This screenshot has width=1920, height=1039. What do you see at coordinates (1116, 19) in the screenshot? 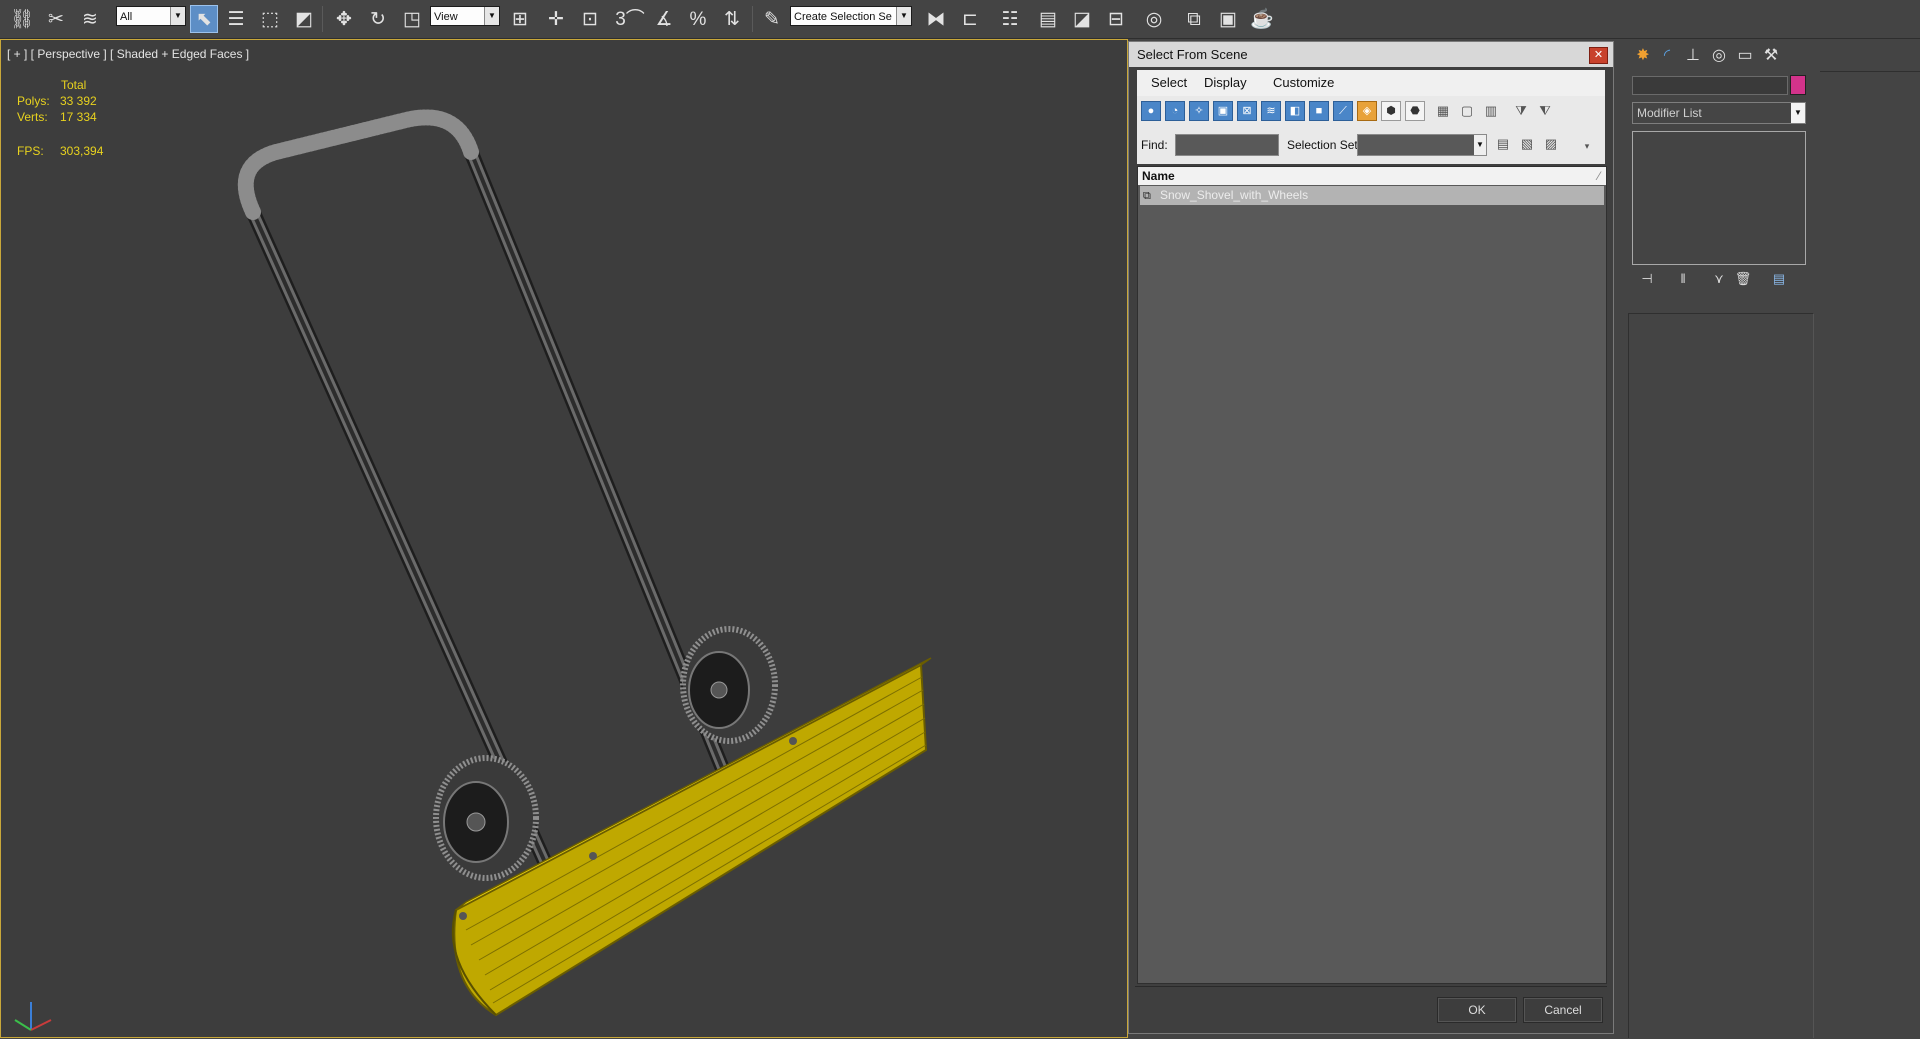
I see `schematic-view-icon: ⊟` at bounding box center [1116, 19].